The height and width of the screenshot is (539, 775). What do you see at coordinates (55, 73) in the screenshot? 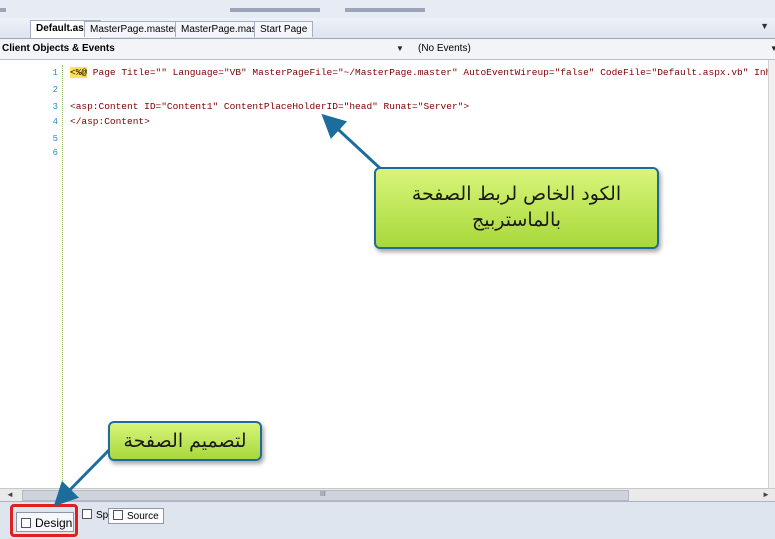
I see `line-number: 1` at bounding box center [55, 73].